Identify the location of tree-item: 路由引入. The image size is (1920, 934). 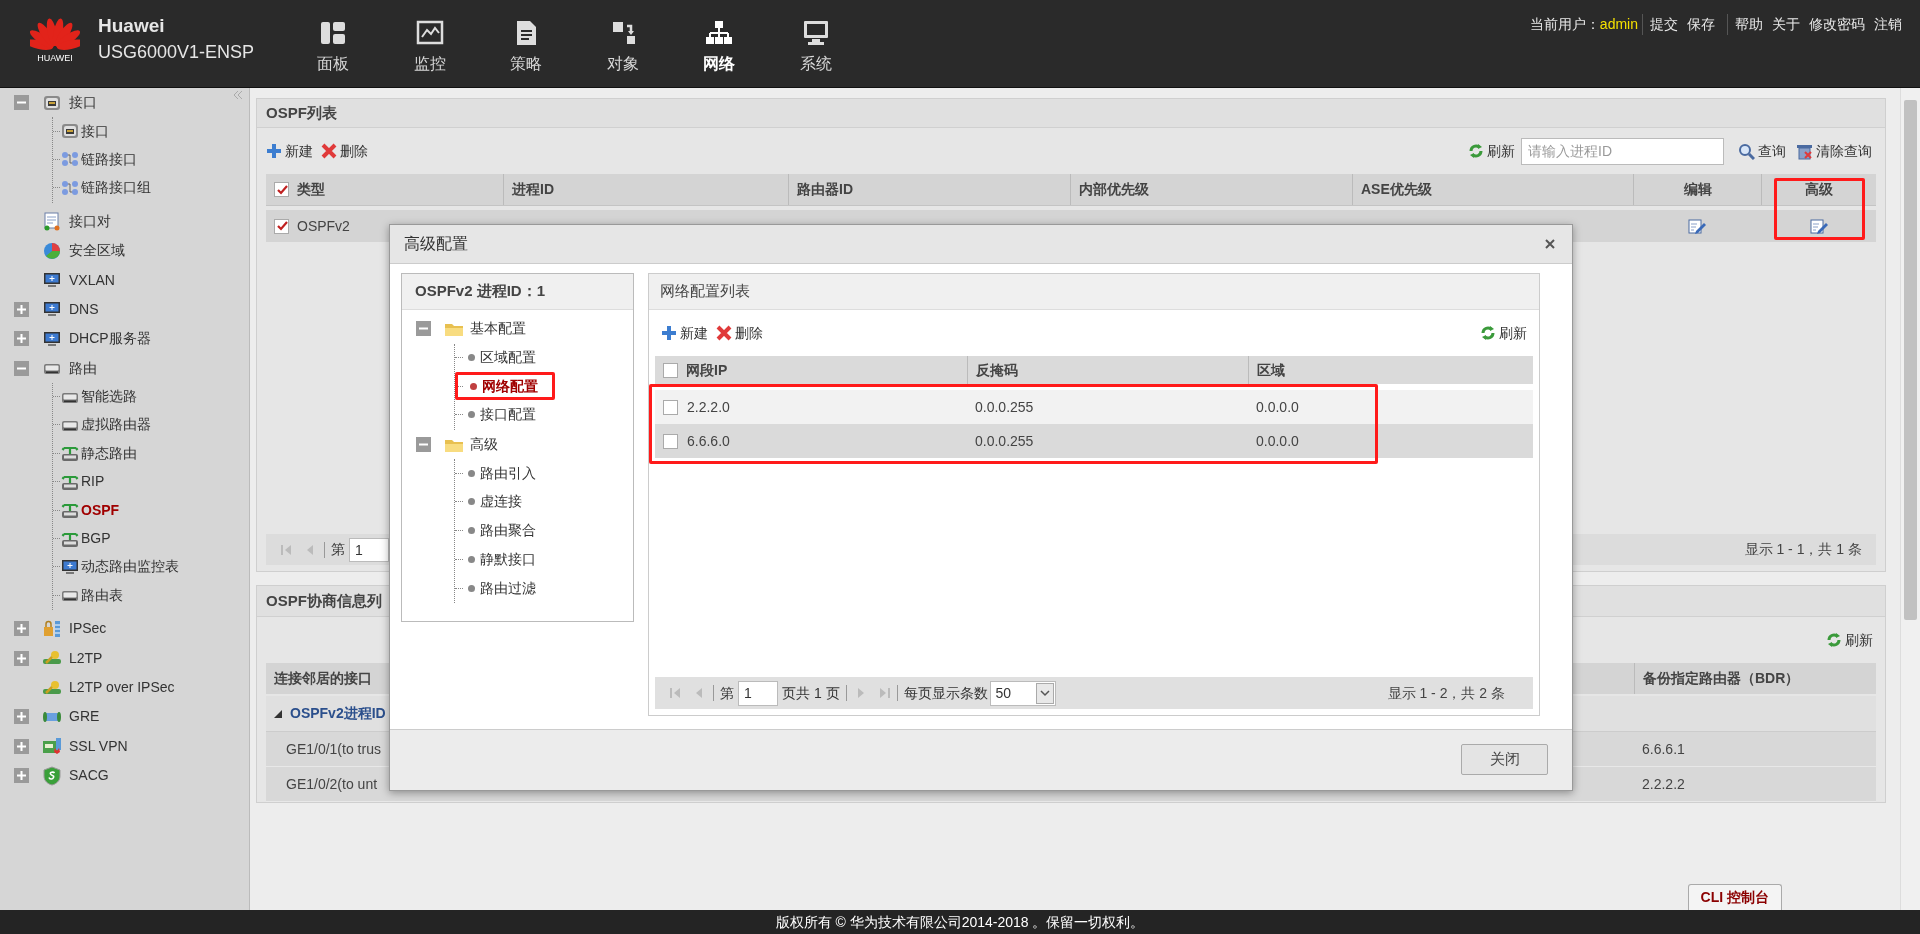
(508, 473).